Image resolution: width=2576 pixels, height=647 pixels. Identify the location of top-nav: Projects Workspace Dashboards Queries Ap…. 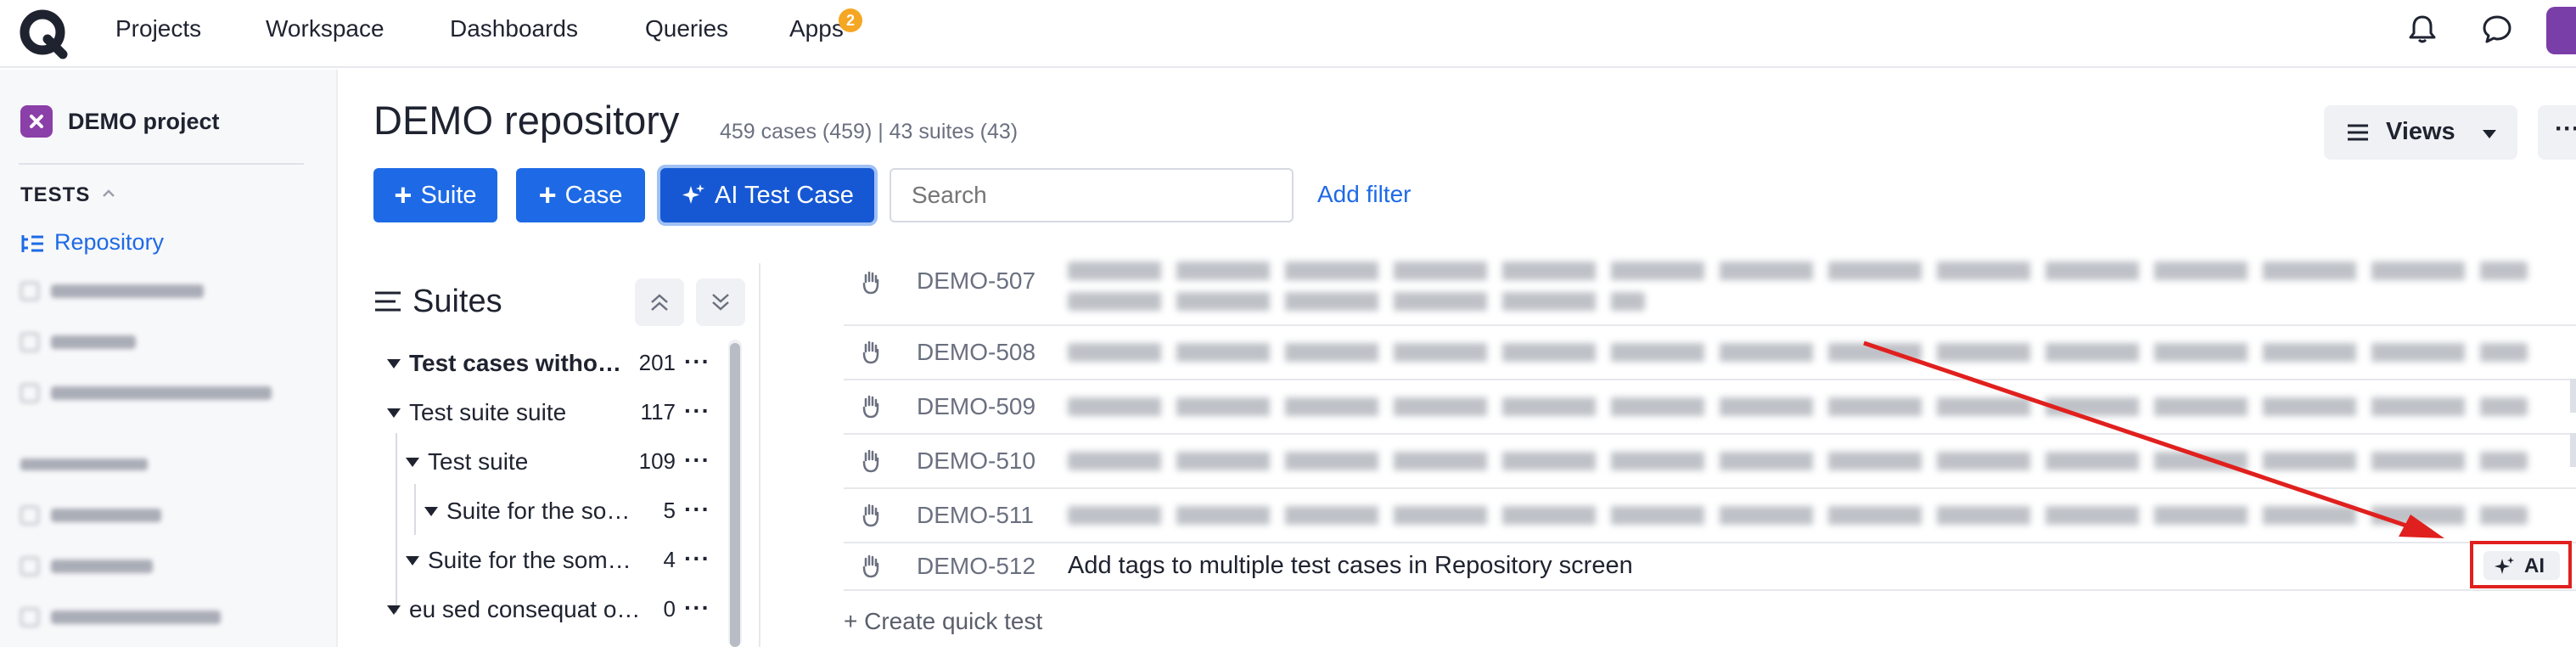
(1288, 34).